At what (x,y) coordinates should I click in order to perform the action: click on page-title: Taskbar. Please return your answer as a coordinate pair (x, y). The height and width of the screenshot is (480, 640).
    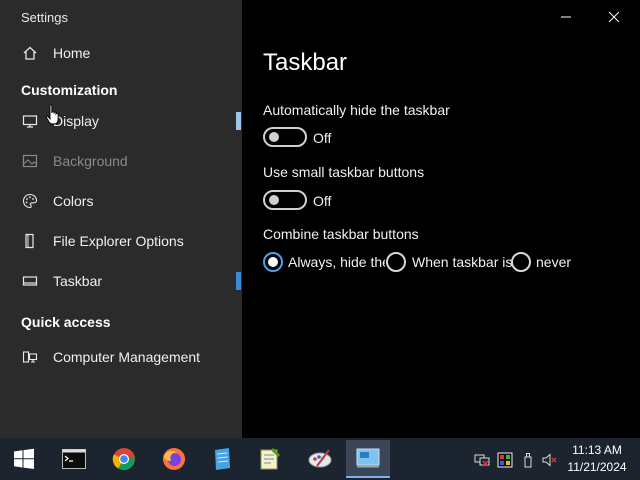
    Looking at the image, I should click on (305, 62).